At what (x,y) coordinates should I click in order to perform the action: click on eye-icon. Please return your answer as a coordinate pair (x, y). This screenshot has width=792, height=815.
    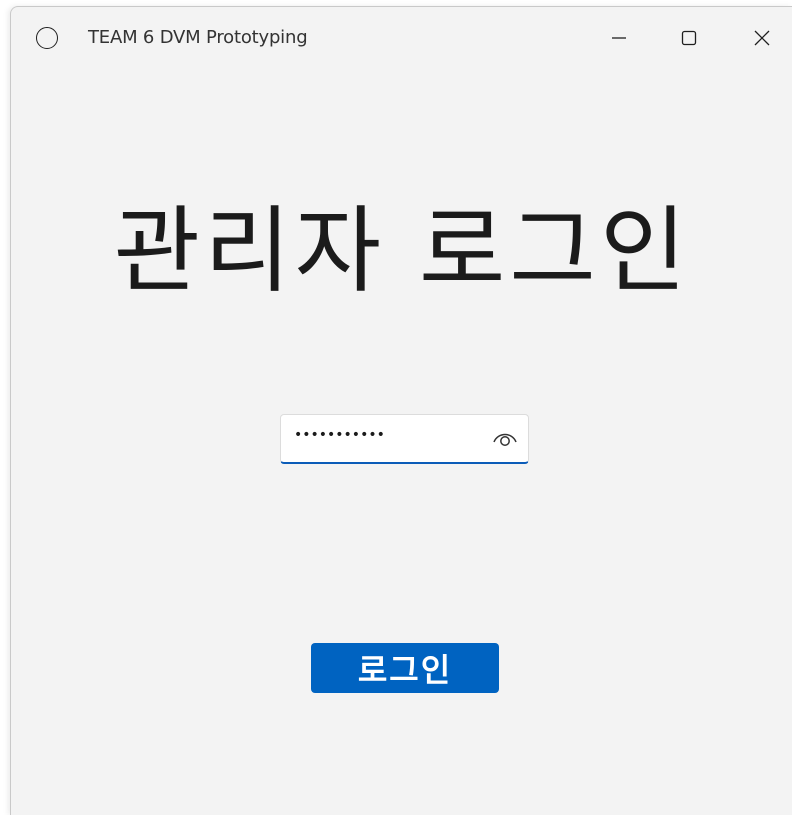
    Looking at the image, I should click on (505, 438).